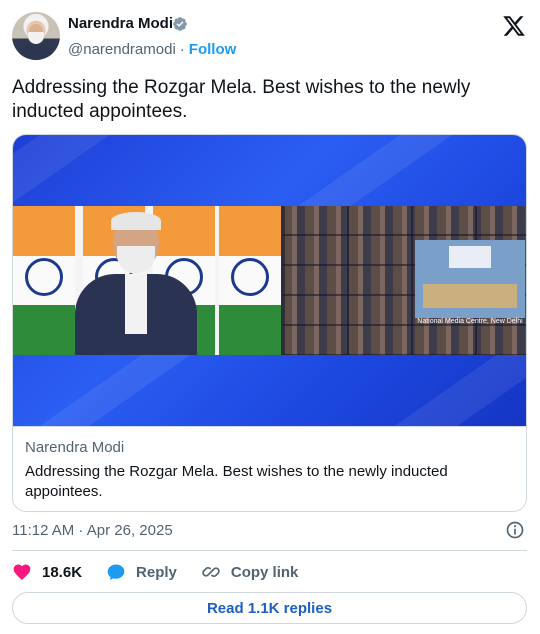  Describe the element at coordinates (116, 572) in the screenshot. I see `reply-icon` at that location.